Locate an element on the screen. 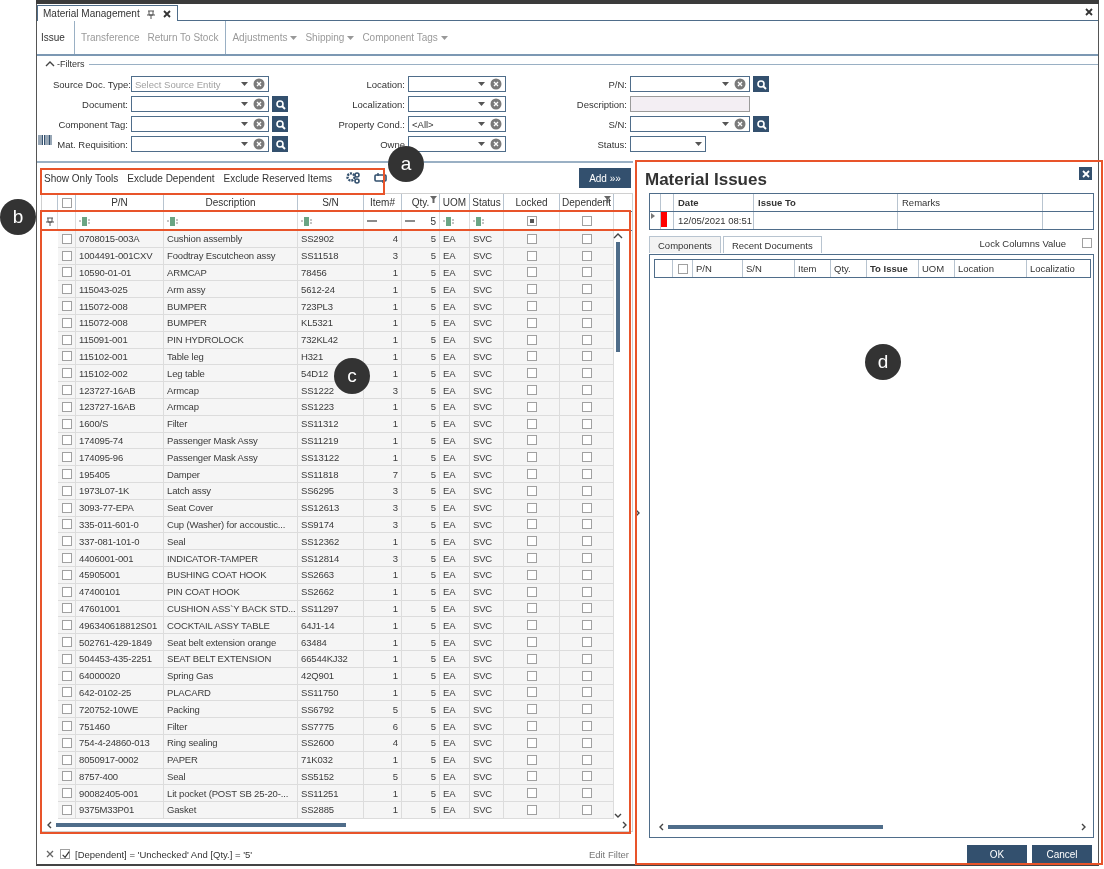  section-title: -Filters is located at coordinates (71, 64).